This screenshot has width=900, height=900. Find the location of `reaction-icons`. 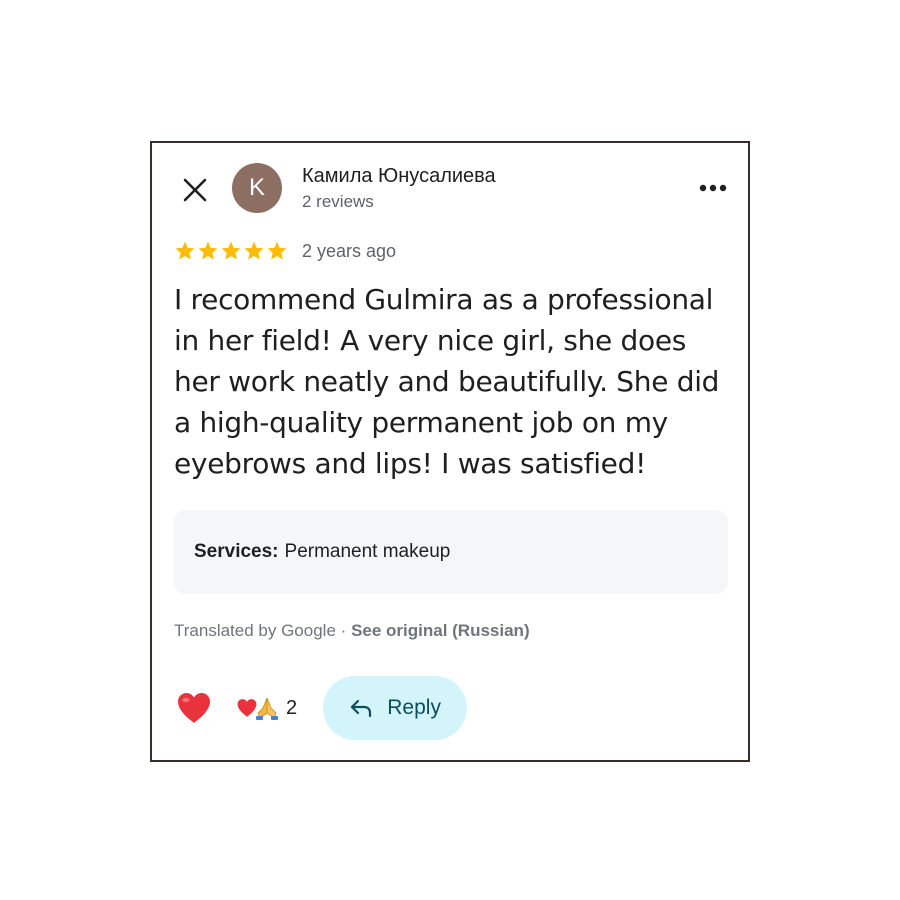

reaction-icons is located at coordinates (258, 708).